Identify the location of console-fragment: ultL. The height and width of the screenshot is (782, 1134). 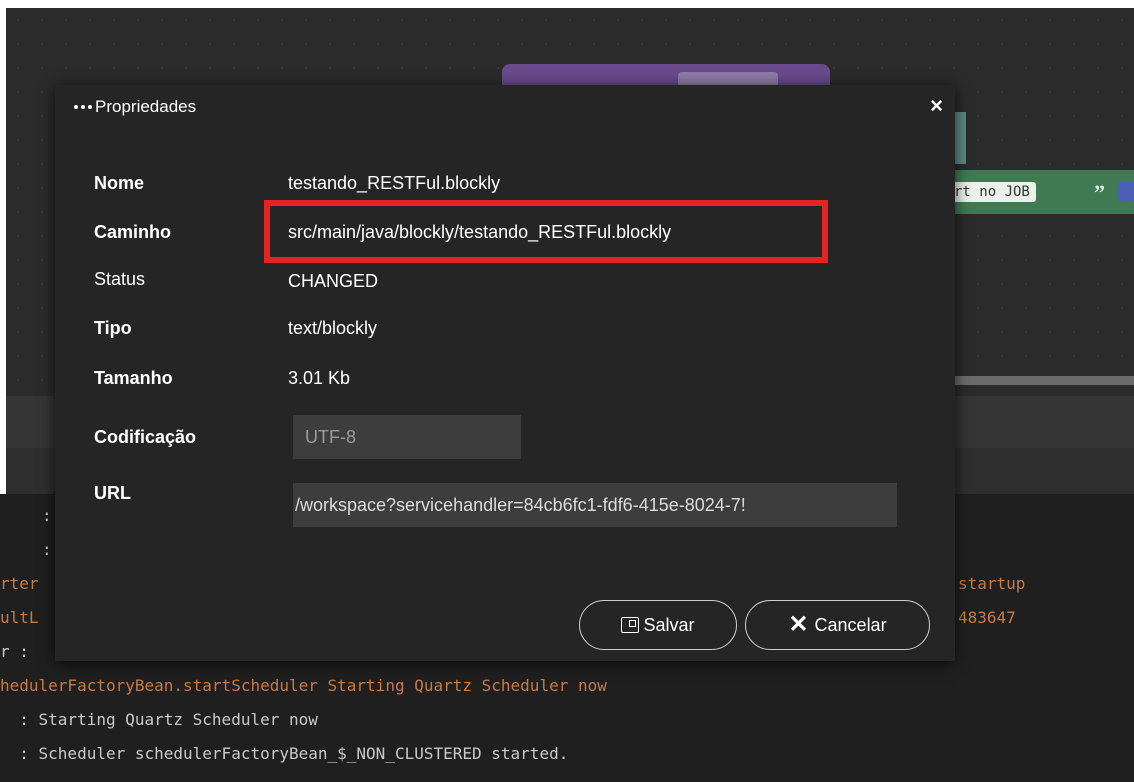
(19, 617).